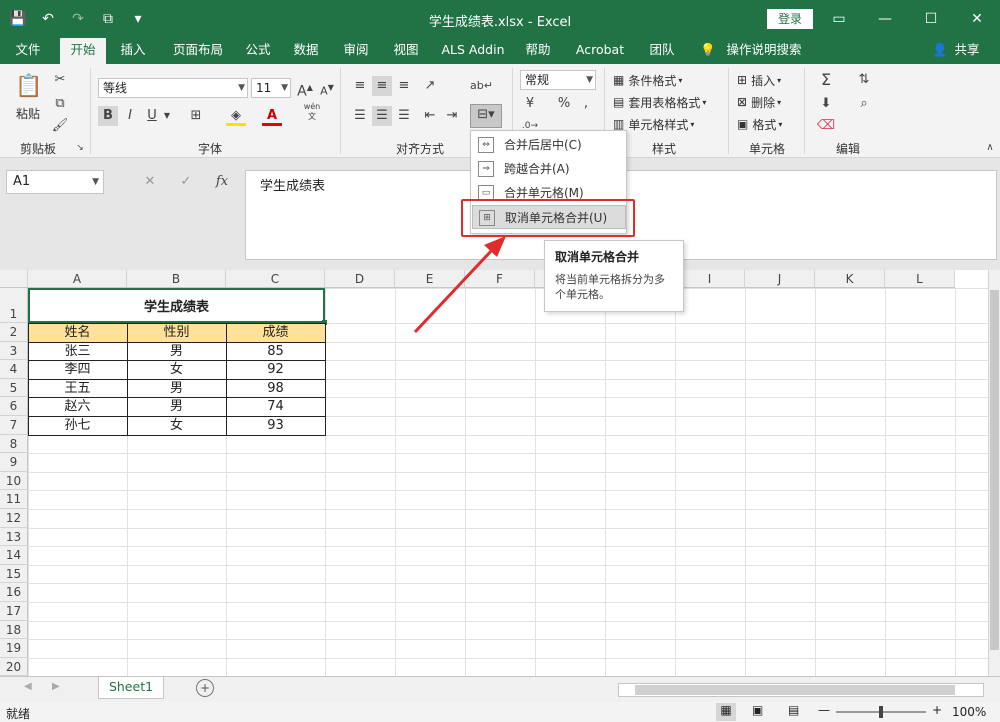  I want to click on zoom-out-icon: —, so click(824, 710).